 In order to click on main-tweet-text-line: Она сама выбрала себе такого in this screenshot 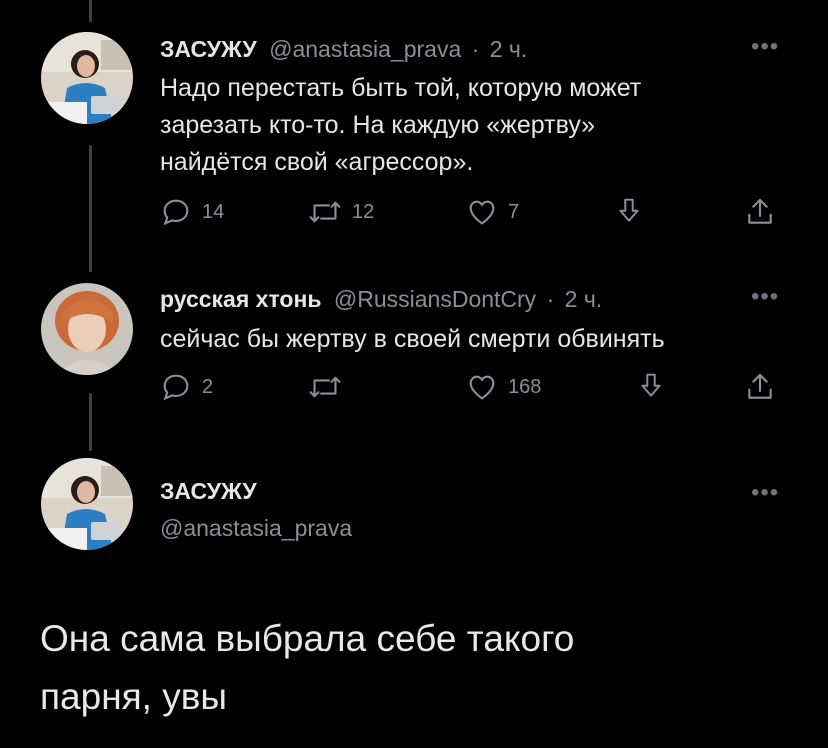, I will do `click(307, 638)`.